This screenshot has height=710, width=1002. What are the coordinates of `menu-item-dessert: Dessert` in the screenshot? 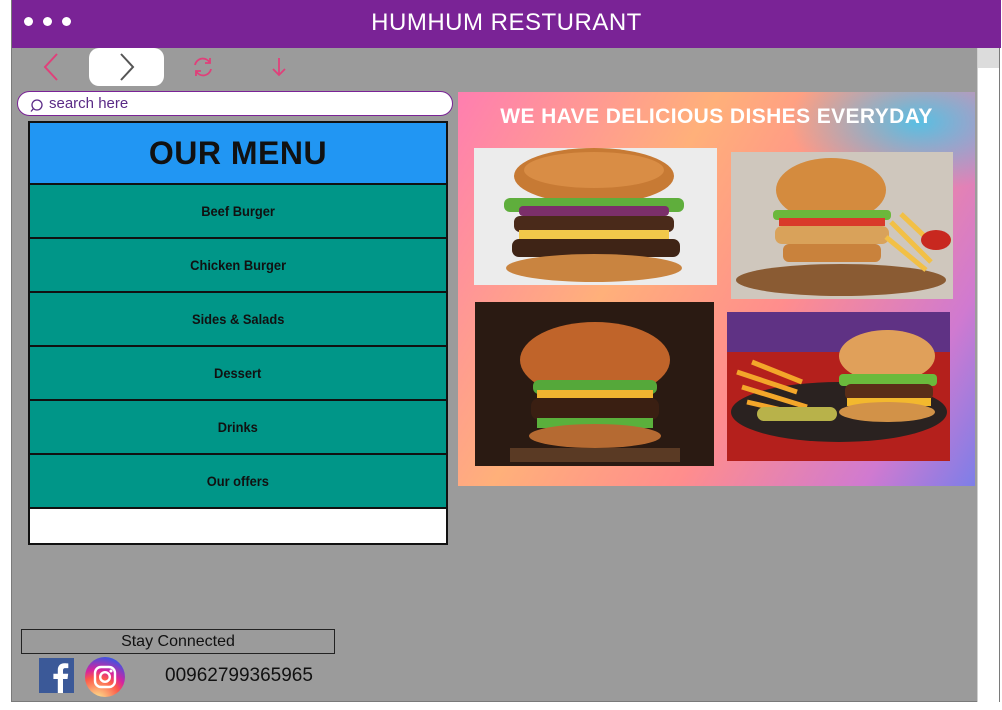 It's located at (238, 374).